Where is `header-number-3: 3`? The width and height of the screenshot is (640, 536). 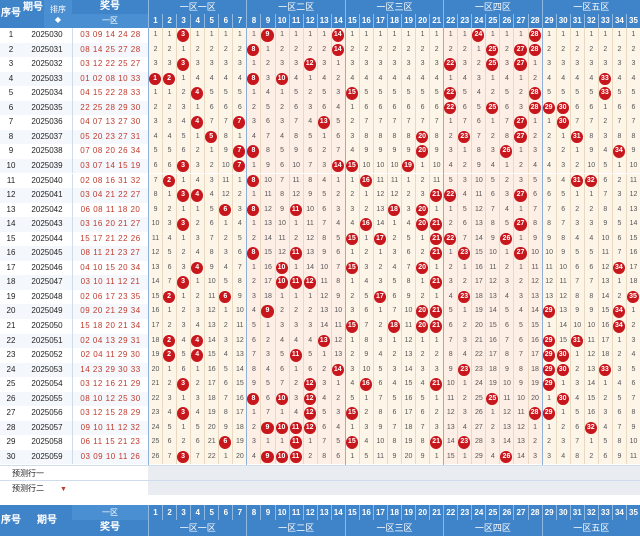 header-number-3: 3 is located at coordinates (183, 21).